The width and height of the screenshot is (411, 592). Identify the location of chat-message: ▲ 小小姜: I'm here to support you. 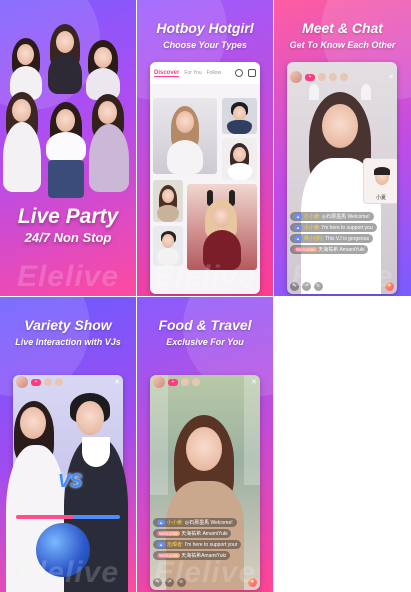
(333, 227).